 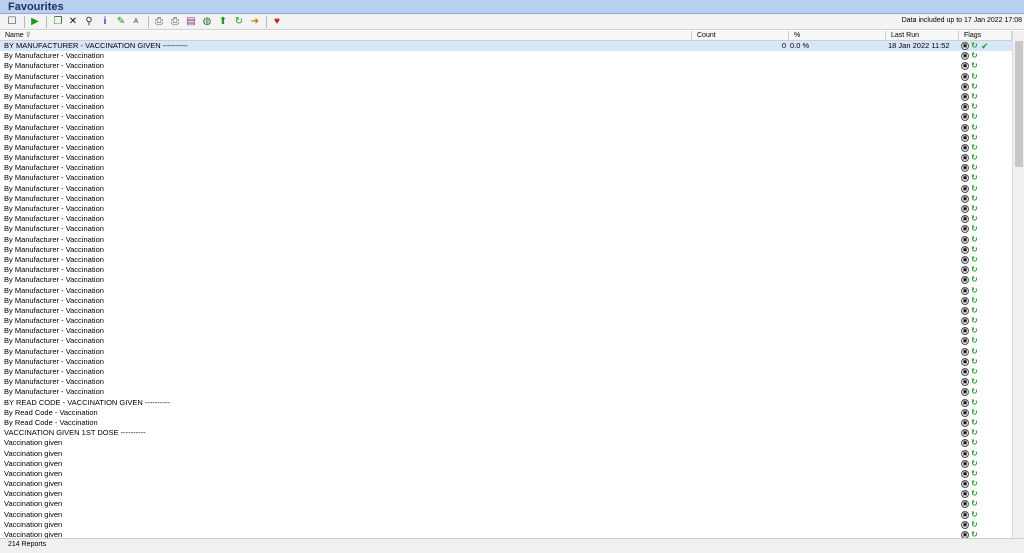 I want to click on column-last-run: Last Run, so click(x=922, y=36).